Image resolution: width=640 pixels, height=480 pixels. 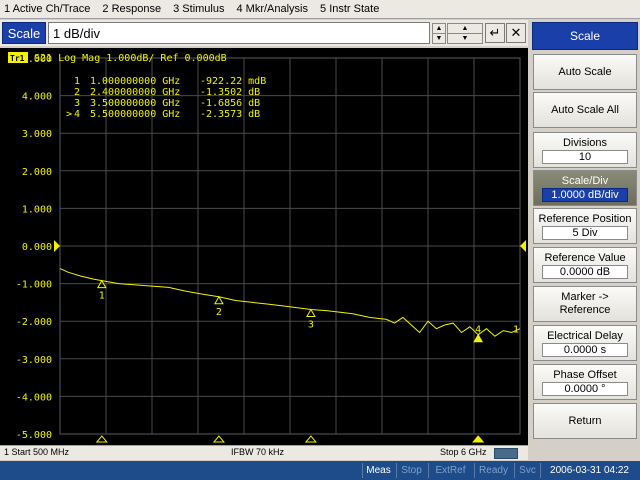 What do you see at coordinates (585, 157) in the screenshot?
I see `divisions-value: 10` at bounding box center [585, 157].